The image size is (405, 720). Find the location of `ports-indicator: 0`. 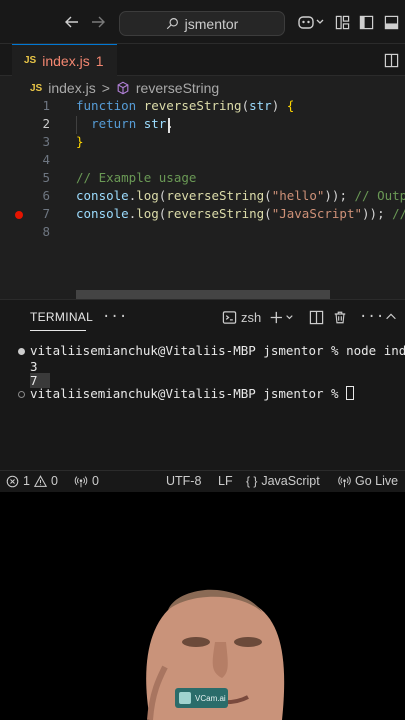

ports-indicator: 0 is located at coordinates (86, 481).